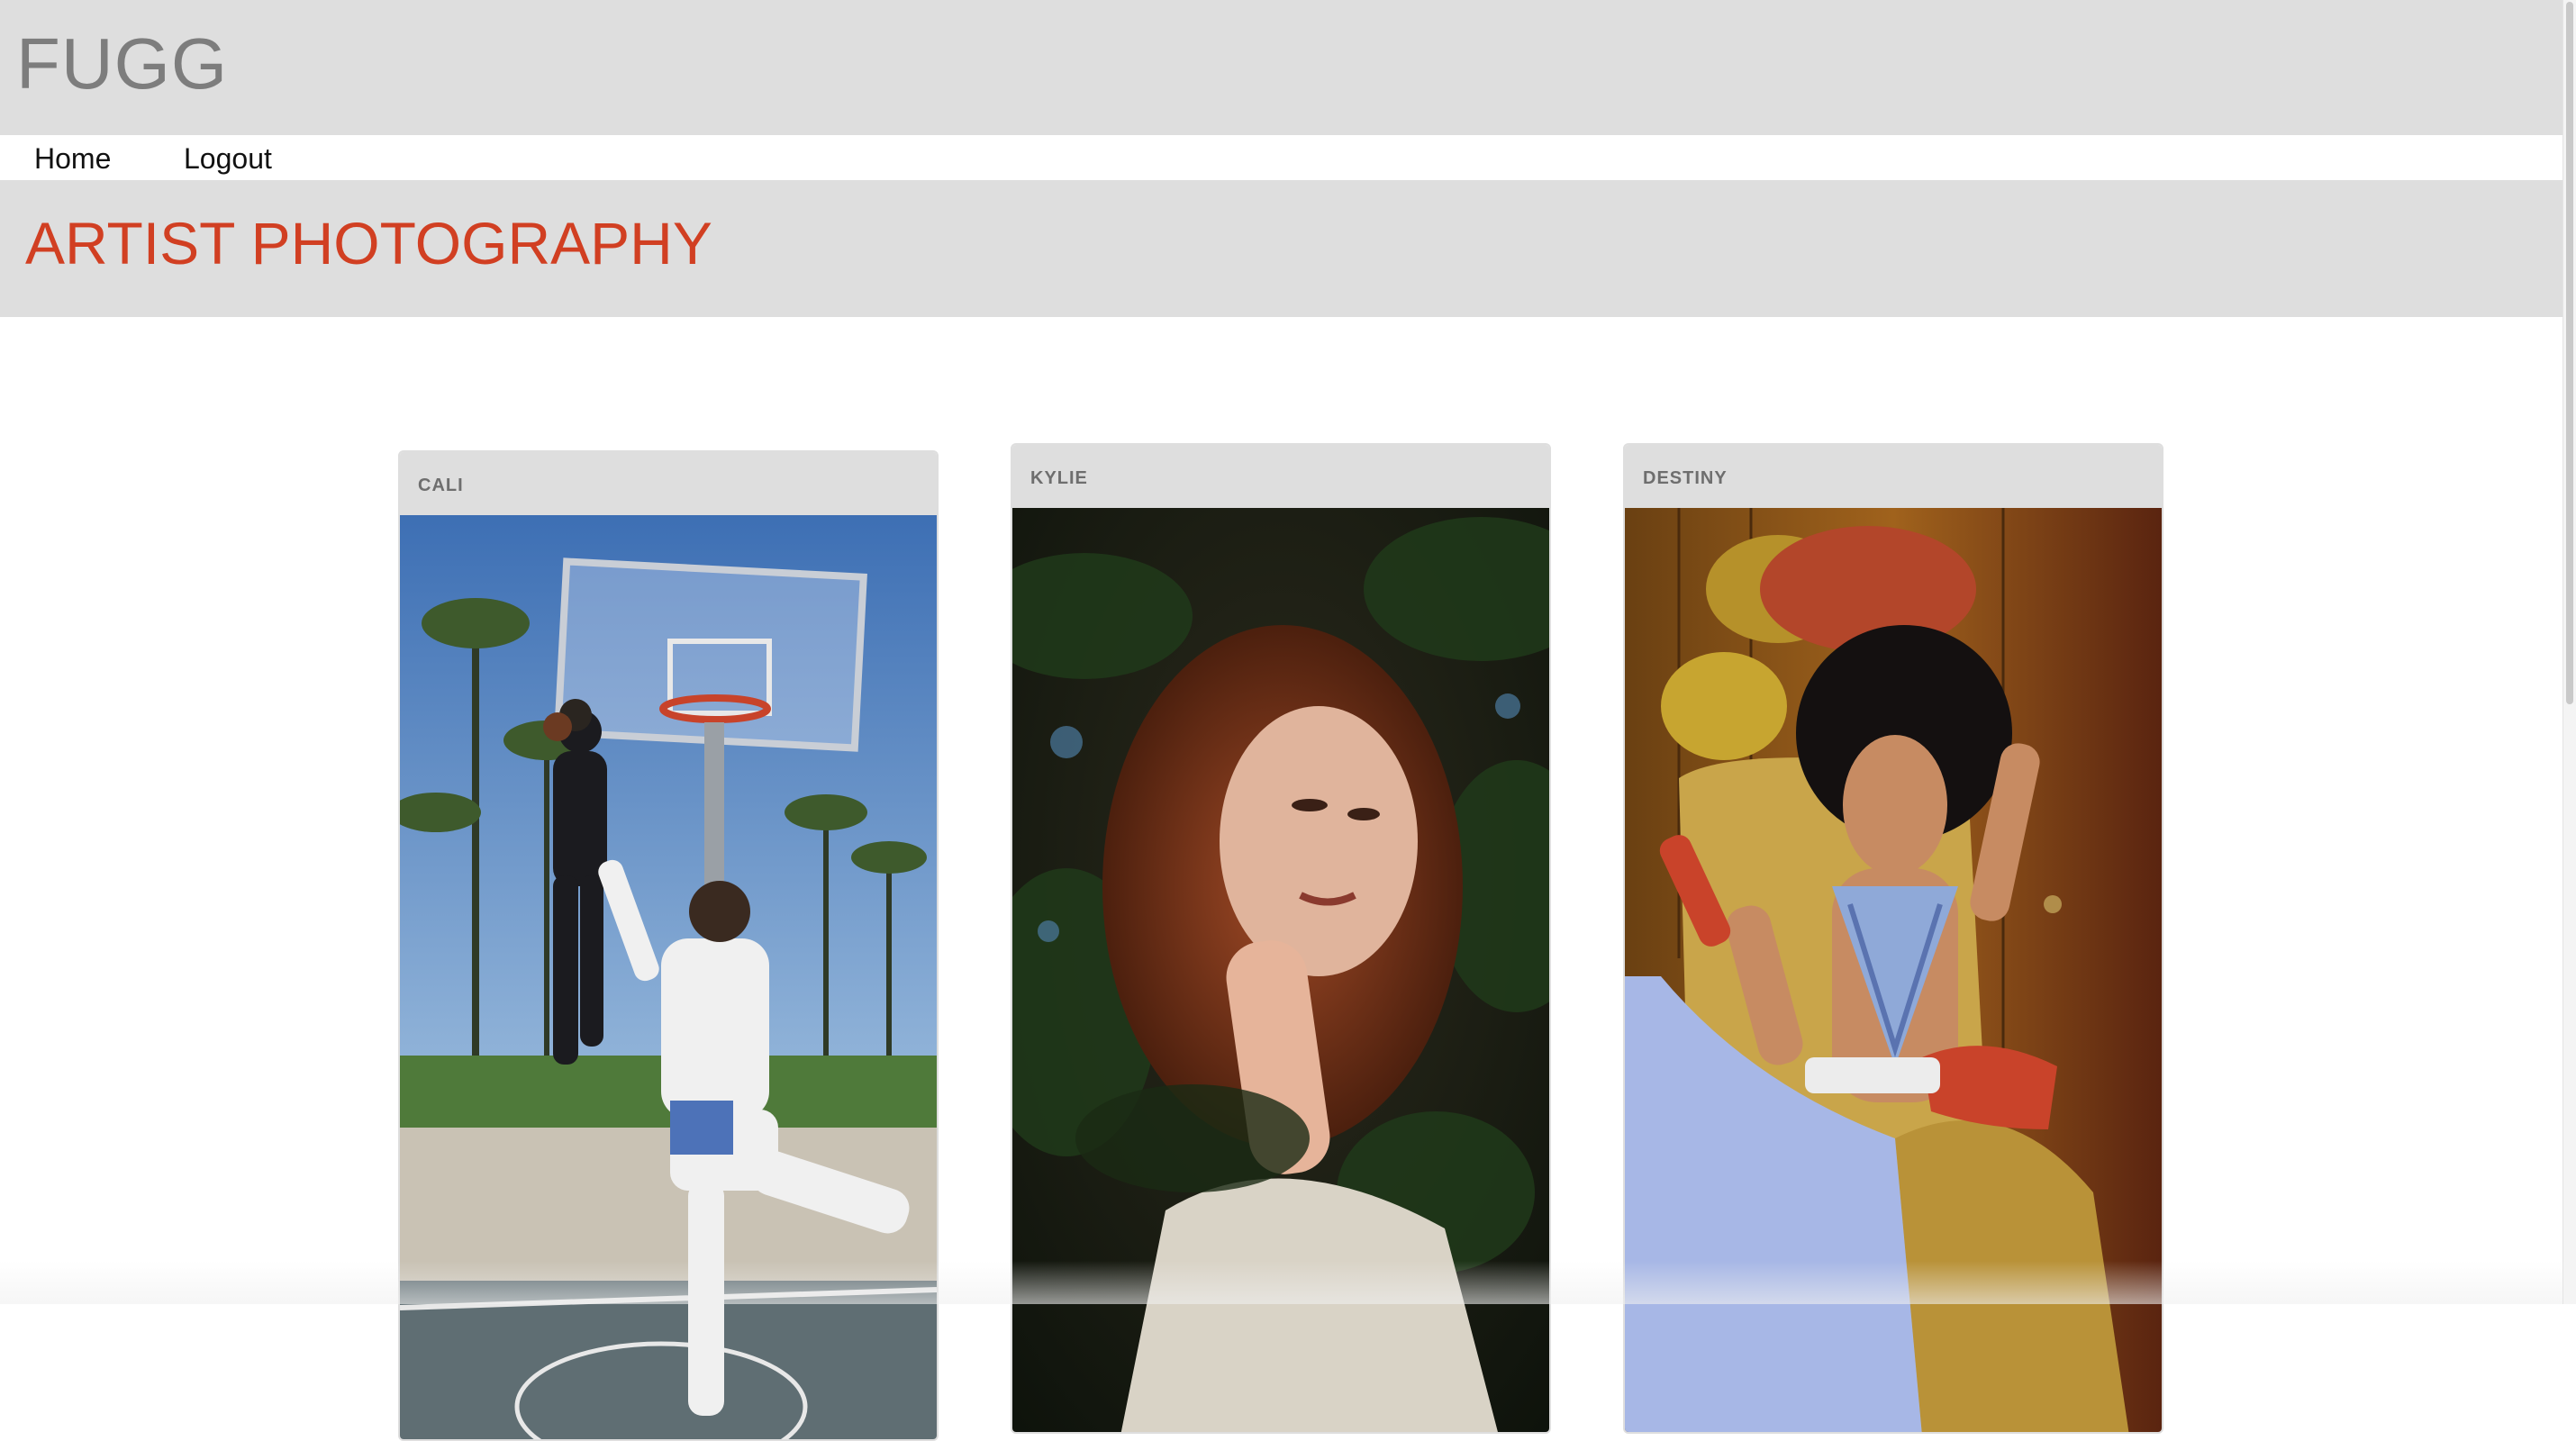 The height and width of the screenshot is (1441, 2576). I want to click on woman-with-phone-illustration, so click(1893, 970).